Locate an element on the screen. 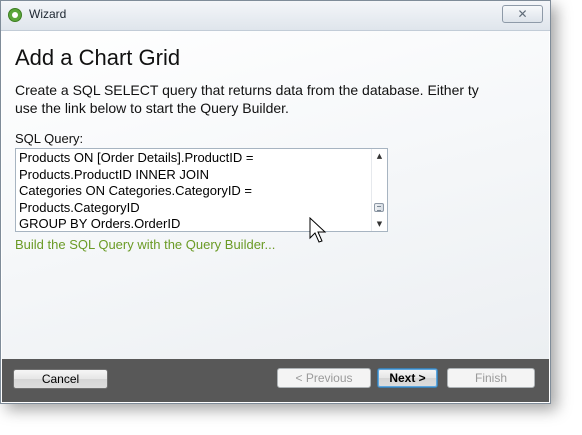  cancel-button: Cancel is located at coordinates (60, 379).